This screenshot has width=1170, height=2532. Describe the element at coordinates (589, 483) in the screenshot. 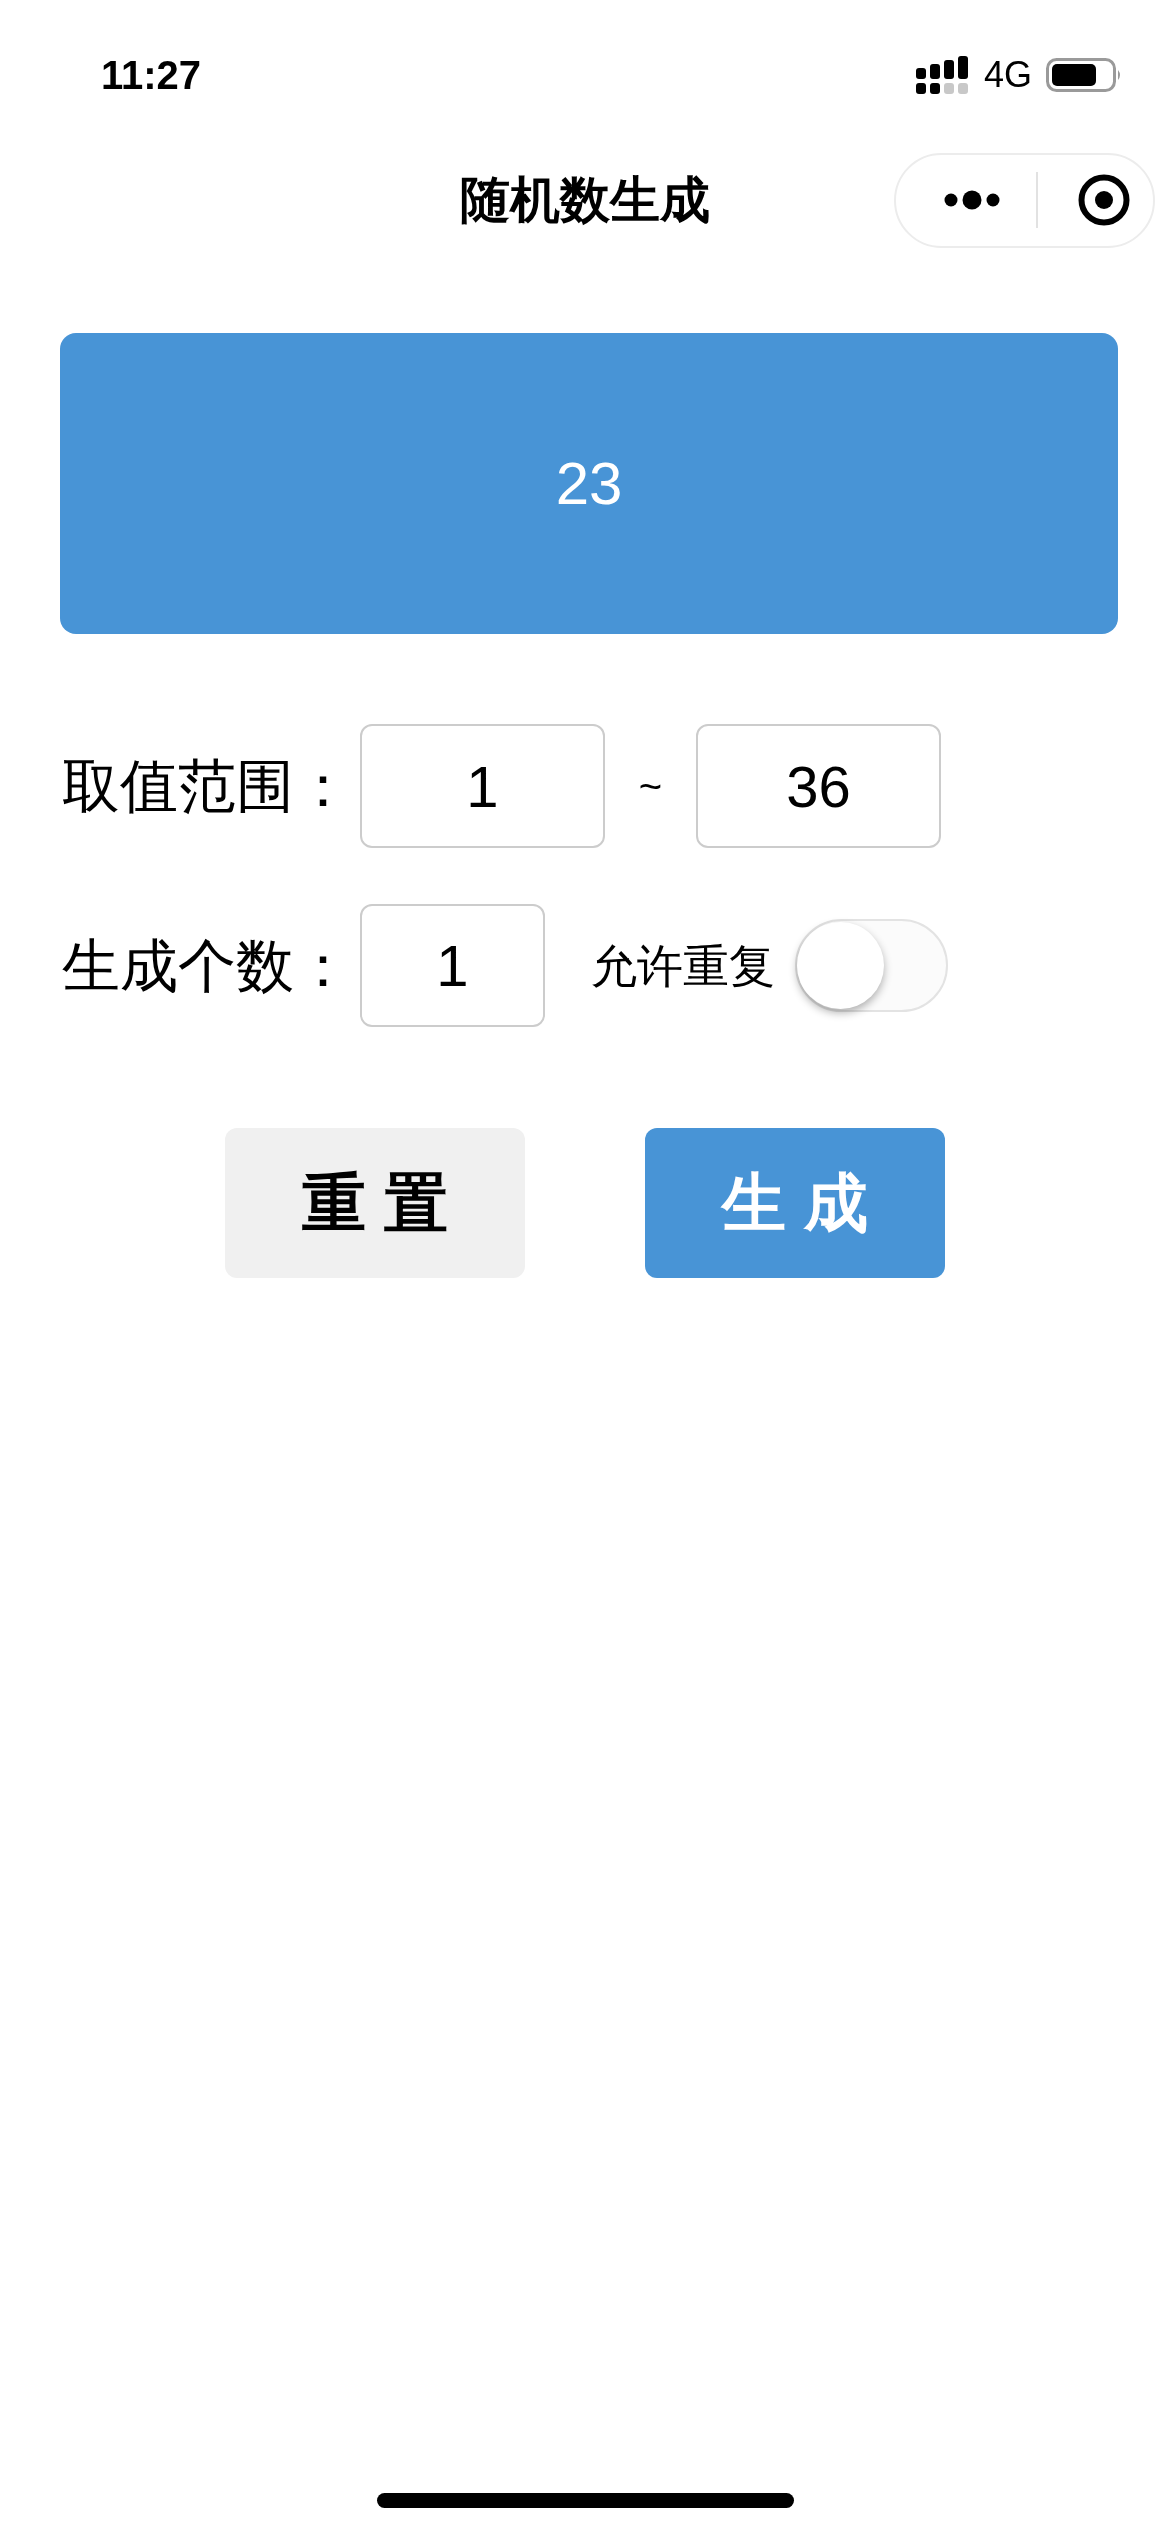

I see `result-number: 23` at that location.